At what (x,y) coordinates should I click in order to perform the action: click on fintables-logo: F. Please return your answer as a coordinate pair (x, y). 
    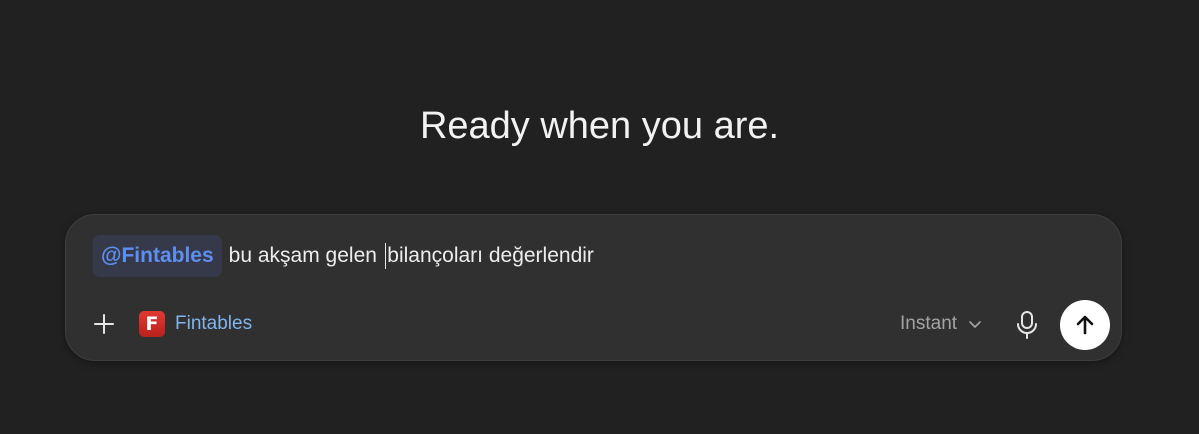
    Looking at the image, I should click on (152, 324).